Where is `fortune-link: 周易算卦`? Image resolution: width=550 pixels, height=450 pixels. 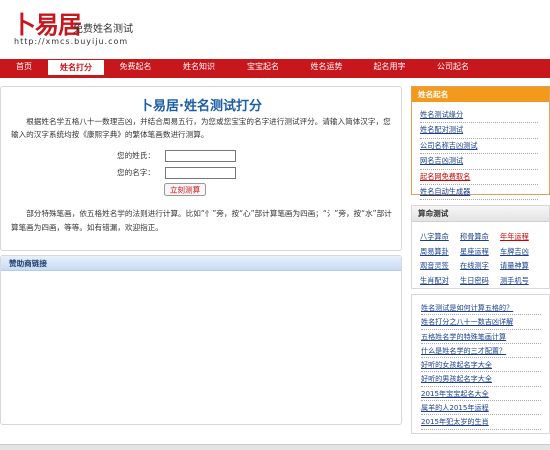 fortune-link: 周易算卦 is located at coordinates (440, 252).